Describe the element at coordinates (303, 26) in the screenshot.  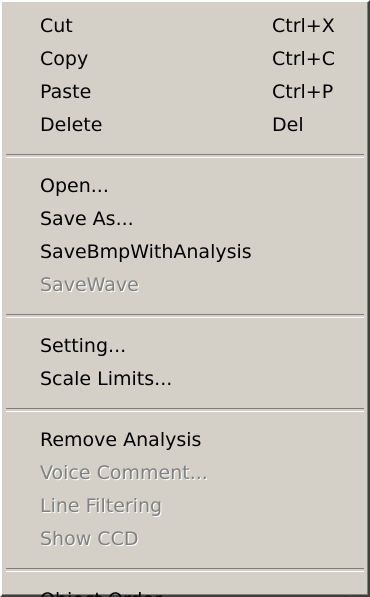
I see `shortcut-label: Ctrl+X` at that location.